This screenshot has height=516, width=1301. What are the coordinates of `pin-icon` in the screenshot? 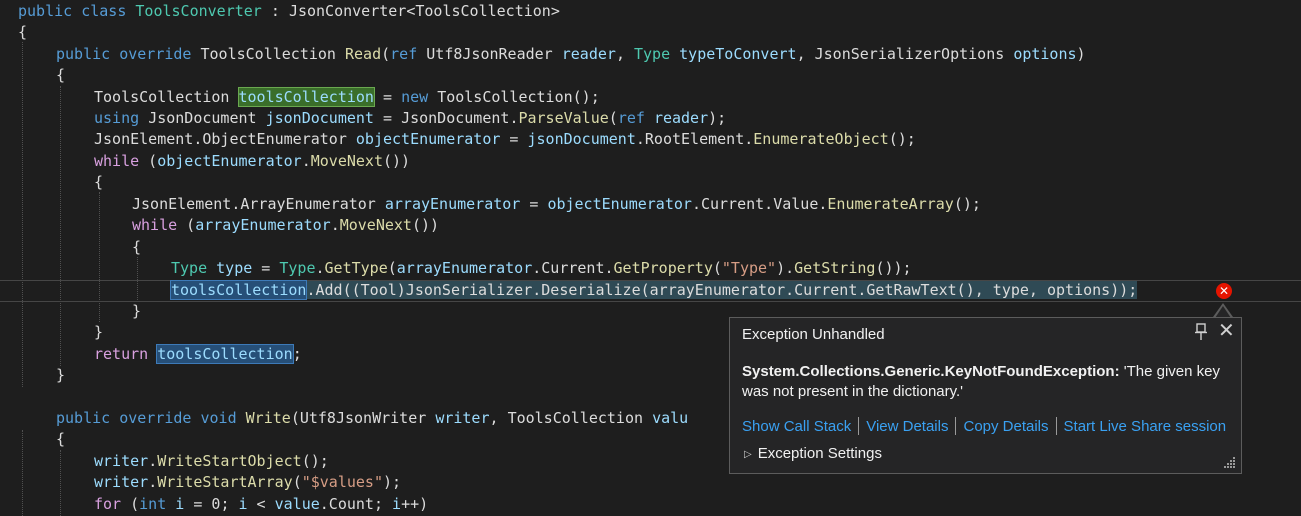 It's located at (1202, 332).